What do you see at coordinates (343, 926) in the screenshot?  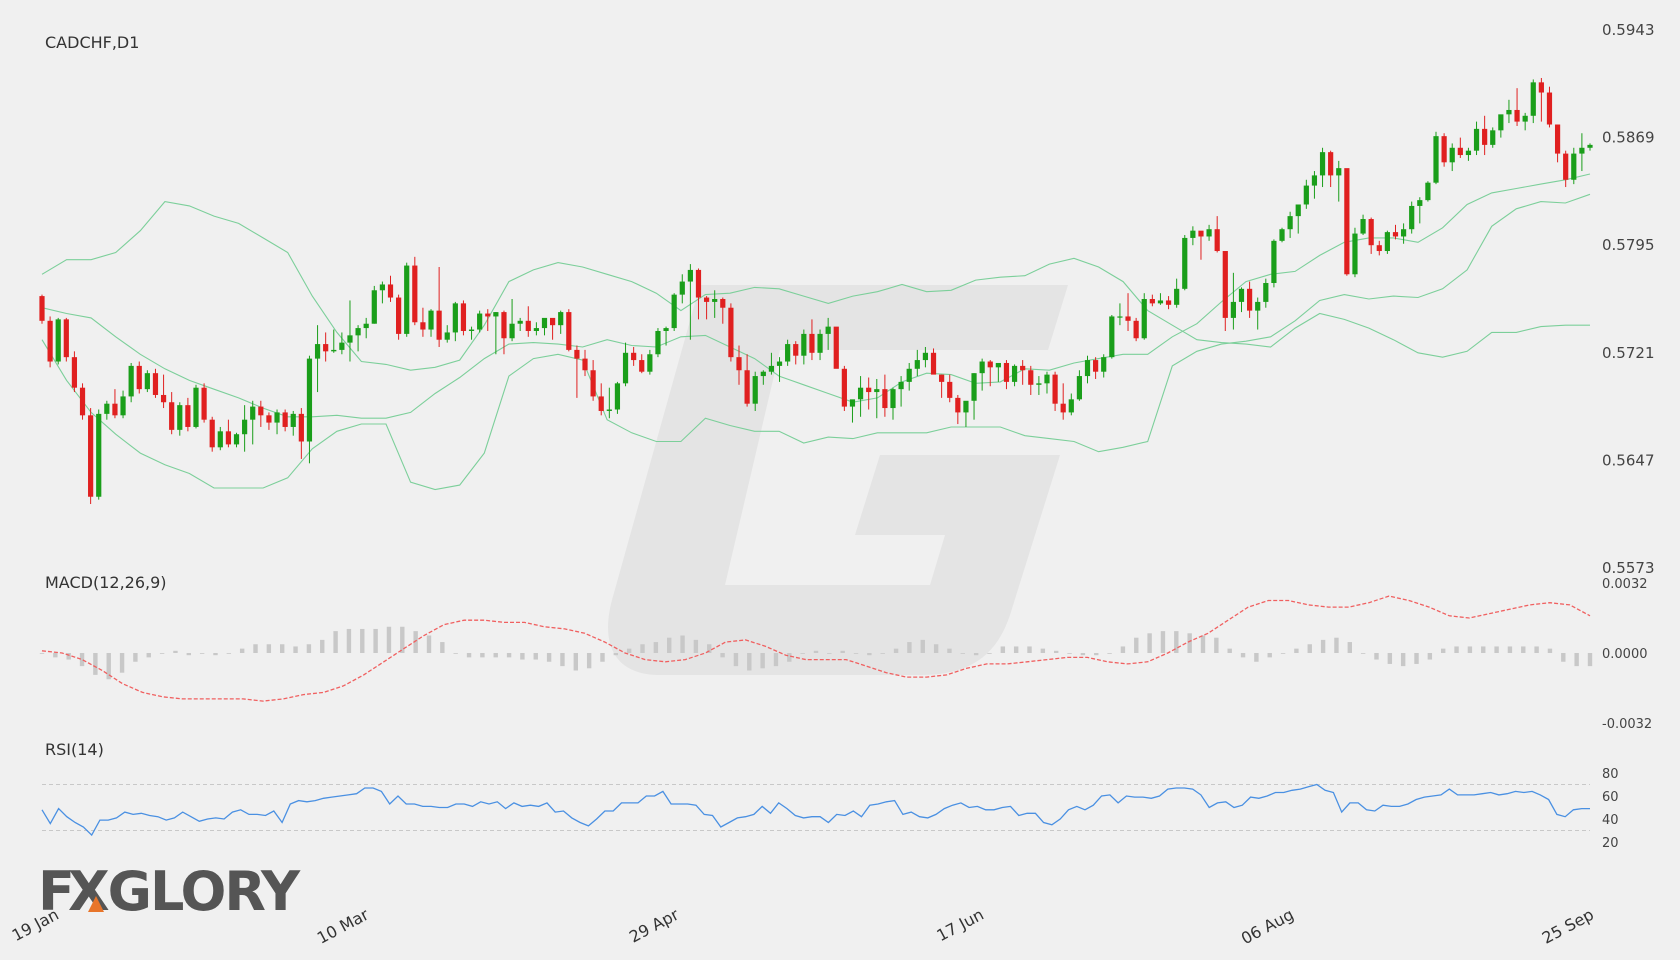 I see `date-tick-label: 10 Mar` at bounding box center [343, 926].